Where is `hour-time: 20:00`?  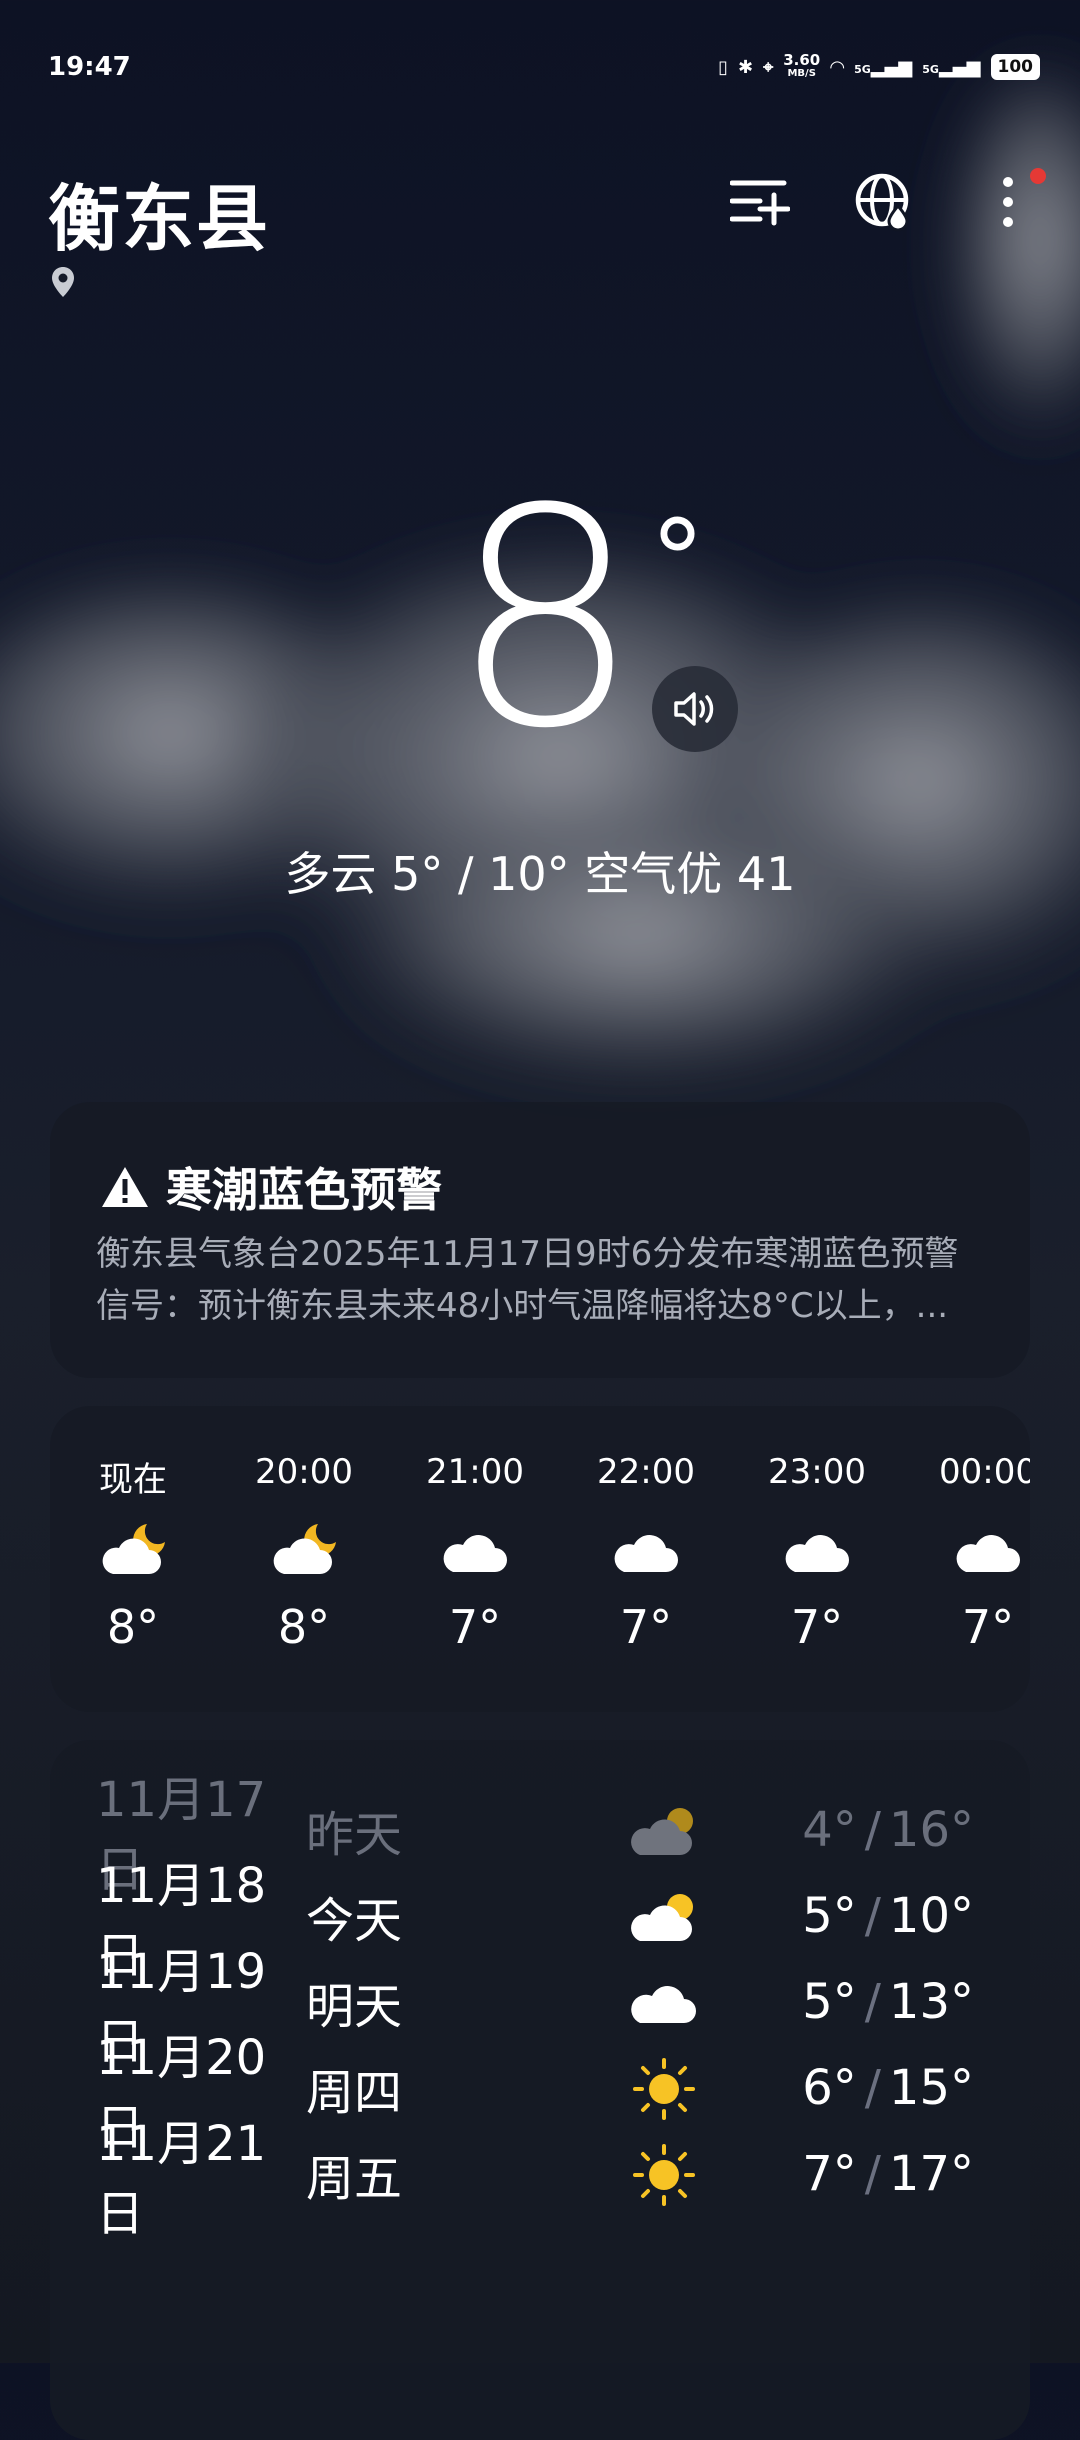 hour-time: 20:00 is located at coordinates (304, 1472).